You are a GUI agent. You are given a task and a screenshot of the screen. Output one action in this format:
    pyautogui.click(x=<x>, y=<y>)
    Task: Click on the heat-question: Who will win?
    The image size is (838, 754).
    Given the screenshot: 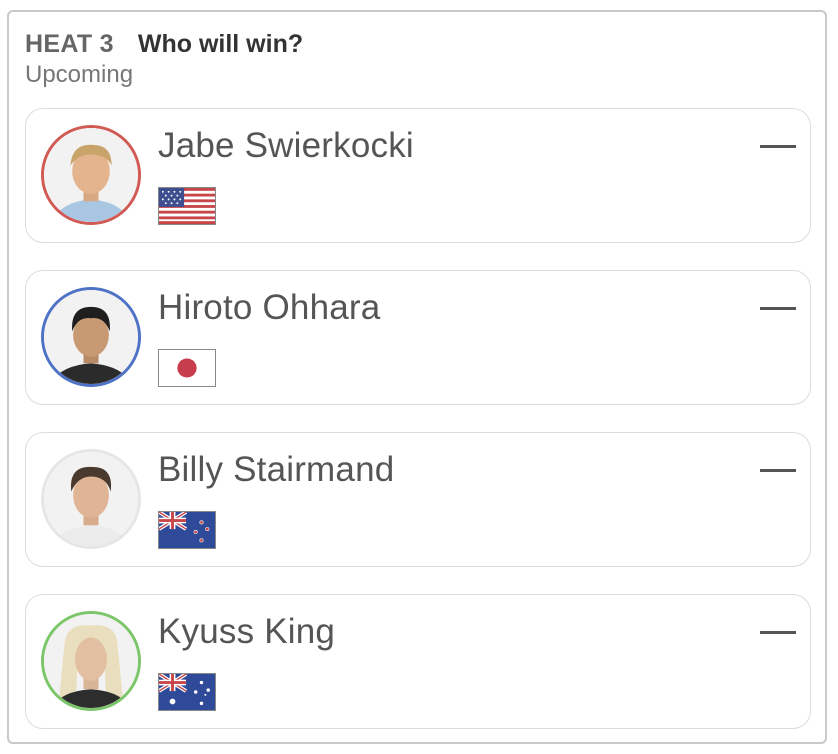 What is the action you would take?
    pyautogui.click(x=220, y=44)
    